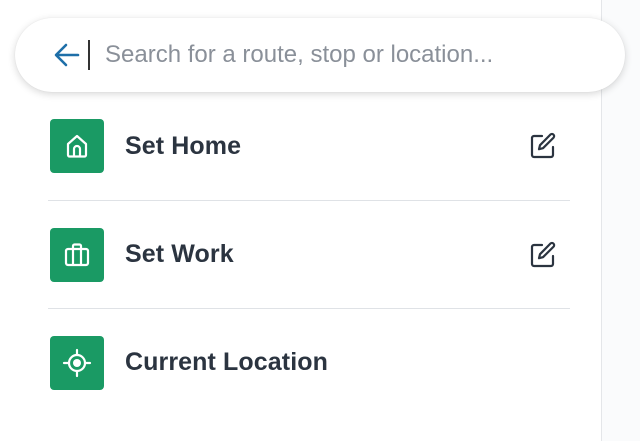 This screenshot has width=640, height=441. What do you see at coordinates (363, 55) in the screenshot?
I see `search-input` at bounding box center [363, 55].